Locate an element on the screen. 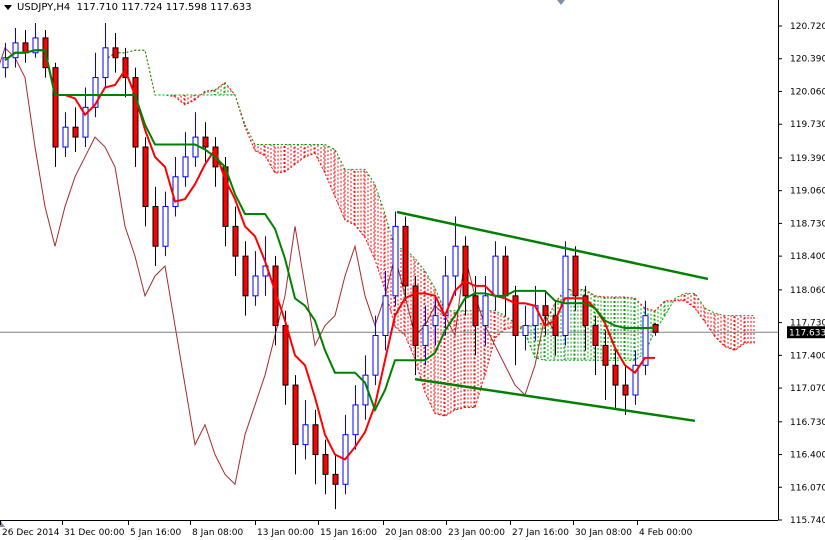 This screenshot has width=825, height=540. y-tick-label: 118.400 is located at coordinates (807, 257).